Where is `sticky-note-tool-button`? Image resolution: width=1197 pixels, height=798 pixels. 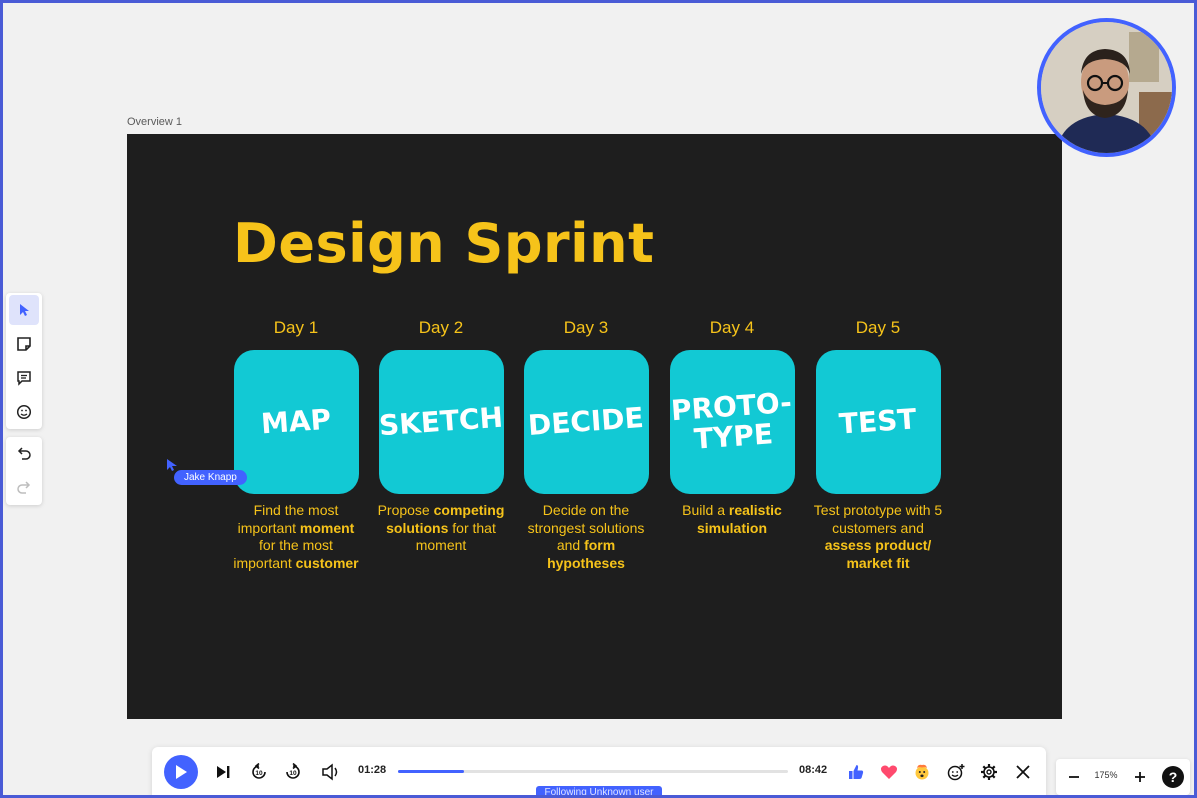
sticky-note-tool-button is located at coordinates (24, 344).